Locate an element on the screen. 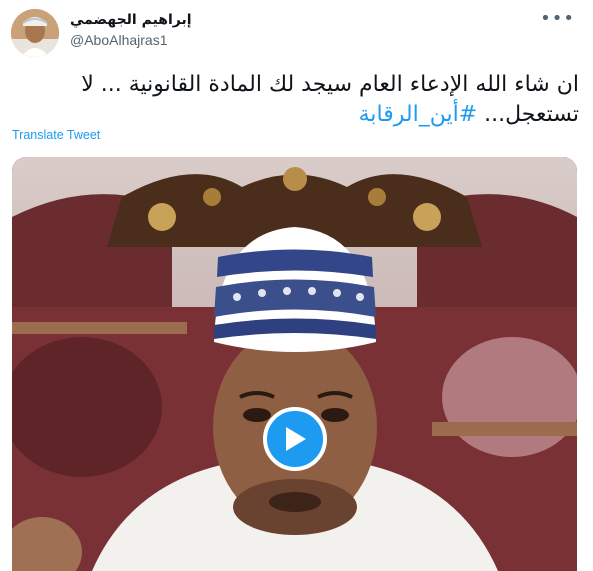  author-avatar is located at coordinates (35, 33).